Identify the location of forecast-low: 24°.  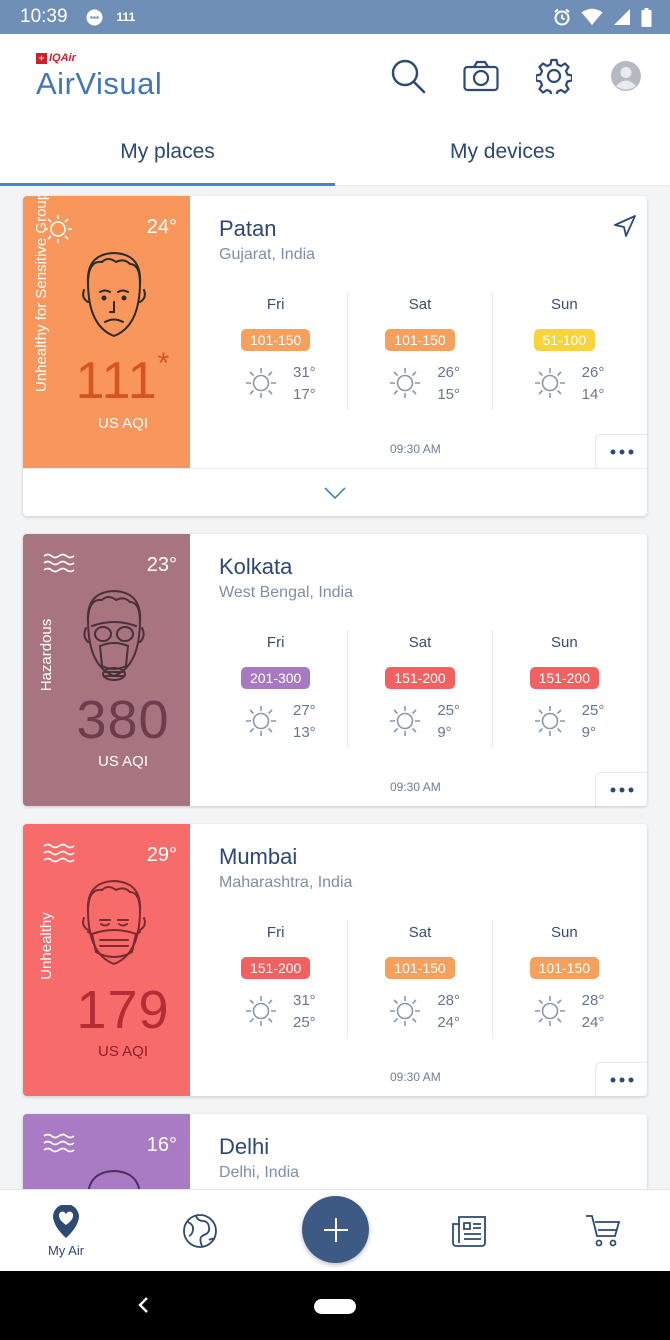
(593, 1022).